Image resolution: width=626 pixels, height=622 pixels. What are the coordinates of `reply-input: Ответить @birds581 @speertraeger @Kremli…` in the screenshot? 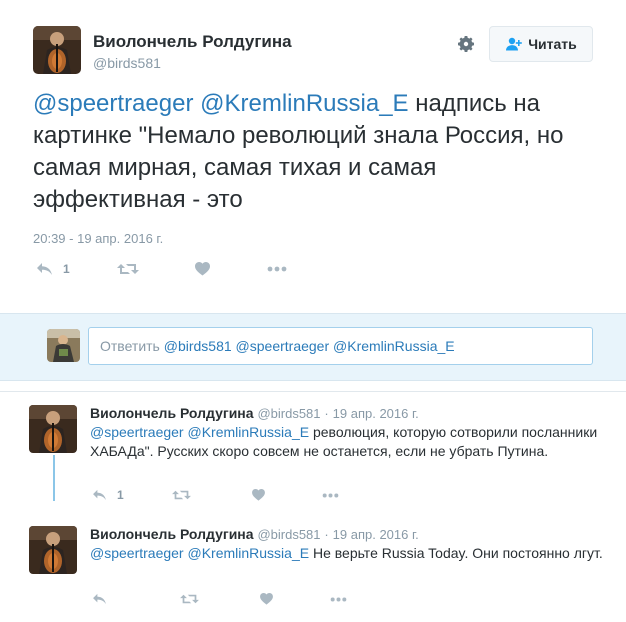 It's located at (340, 346).